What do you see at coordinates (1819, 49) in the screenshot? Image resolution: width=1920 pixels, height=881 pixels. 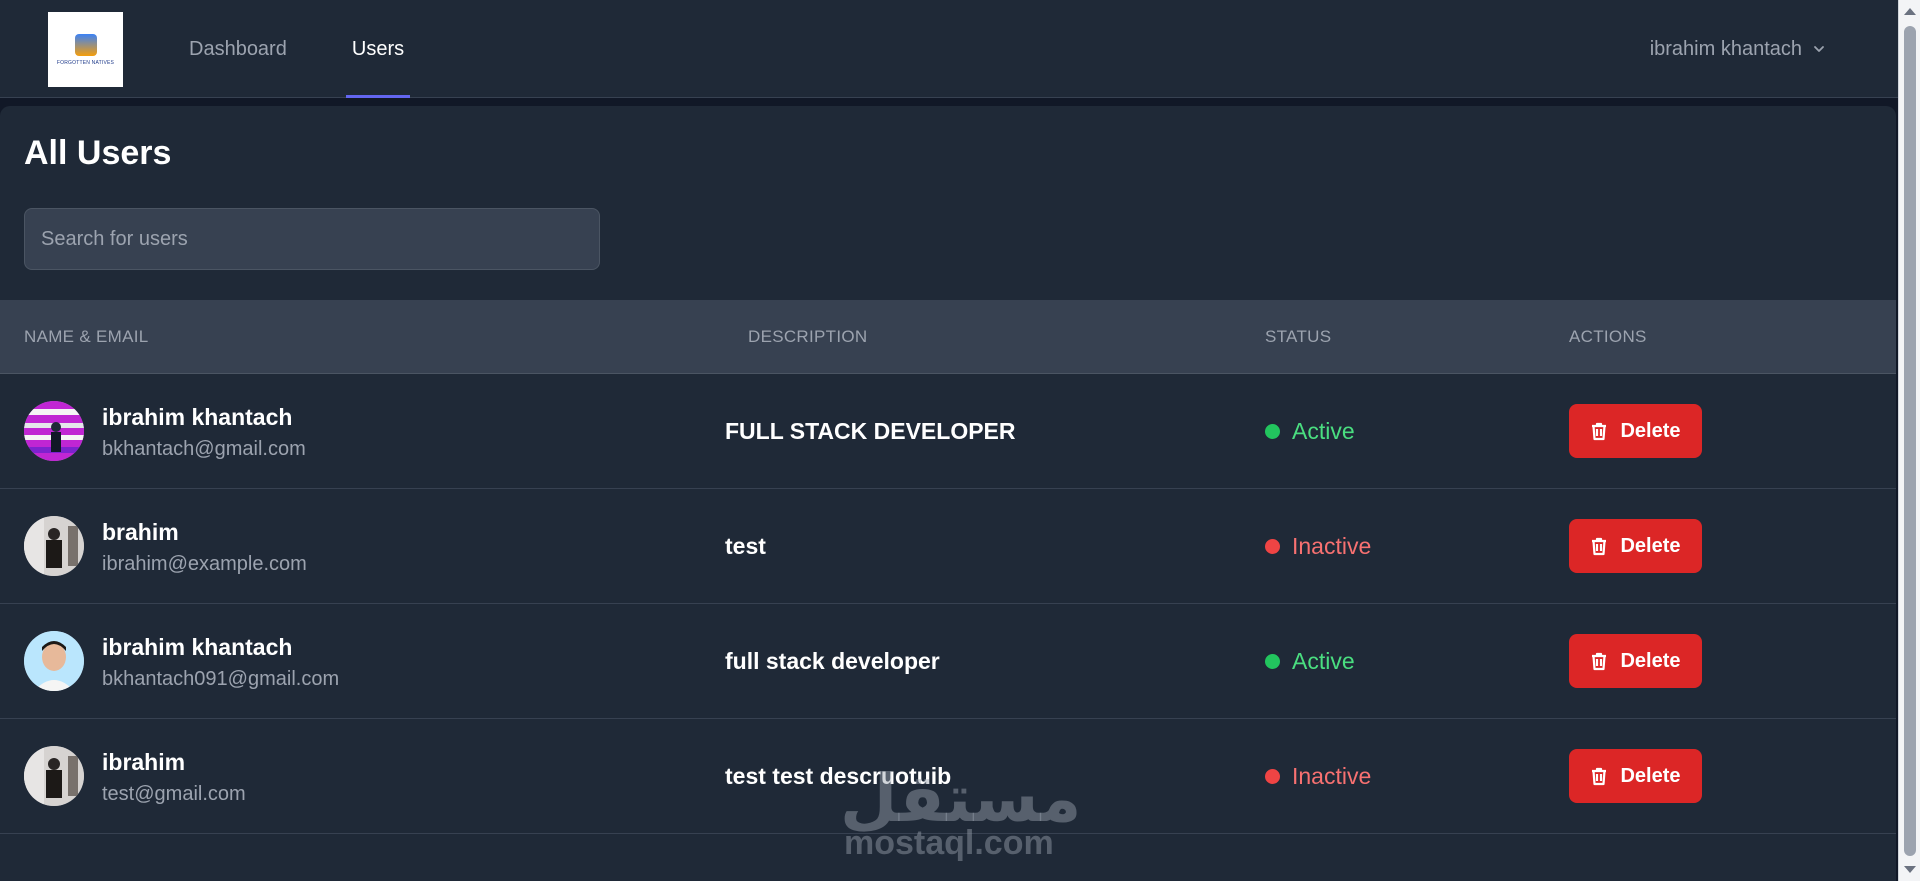 I see `chevron-down-icon` at bounding box center [1819, 49].